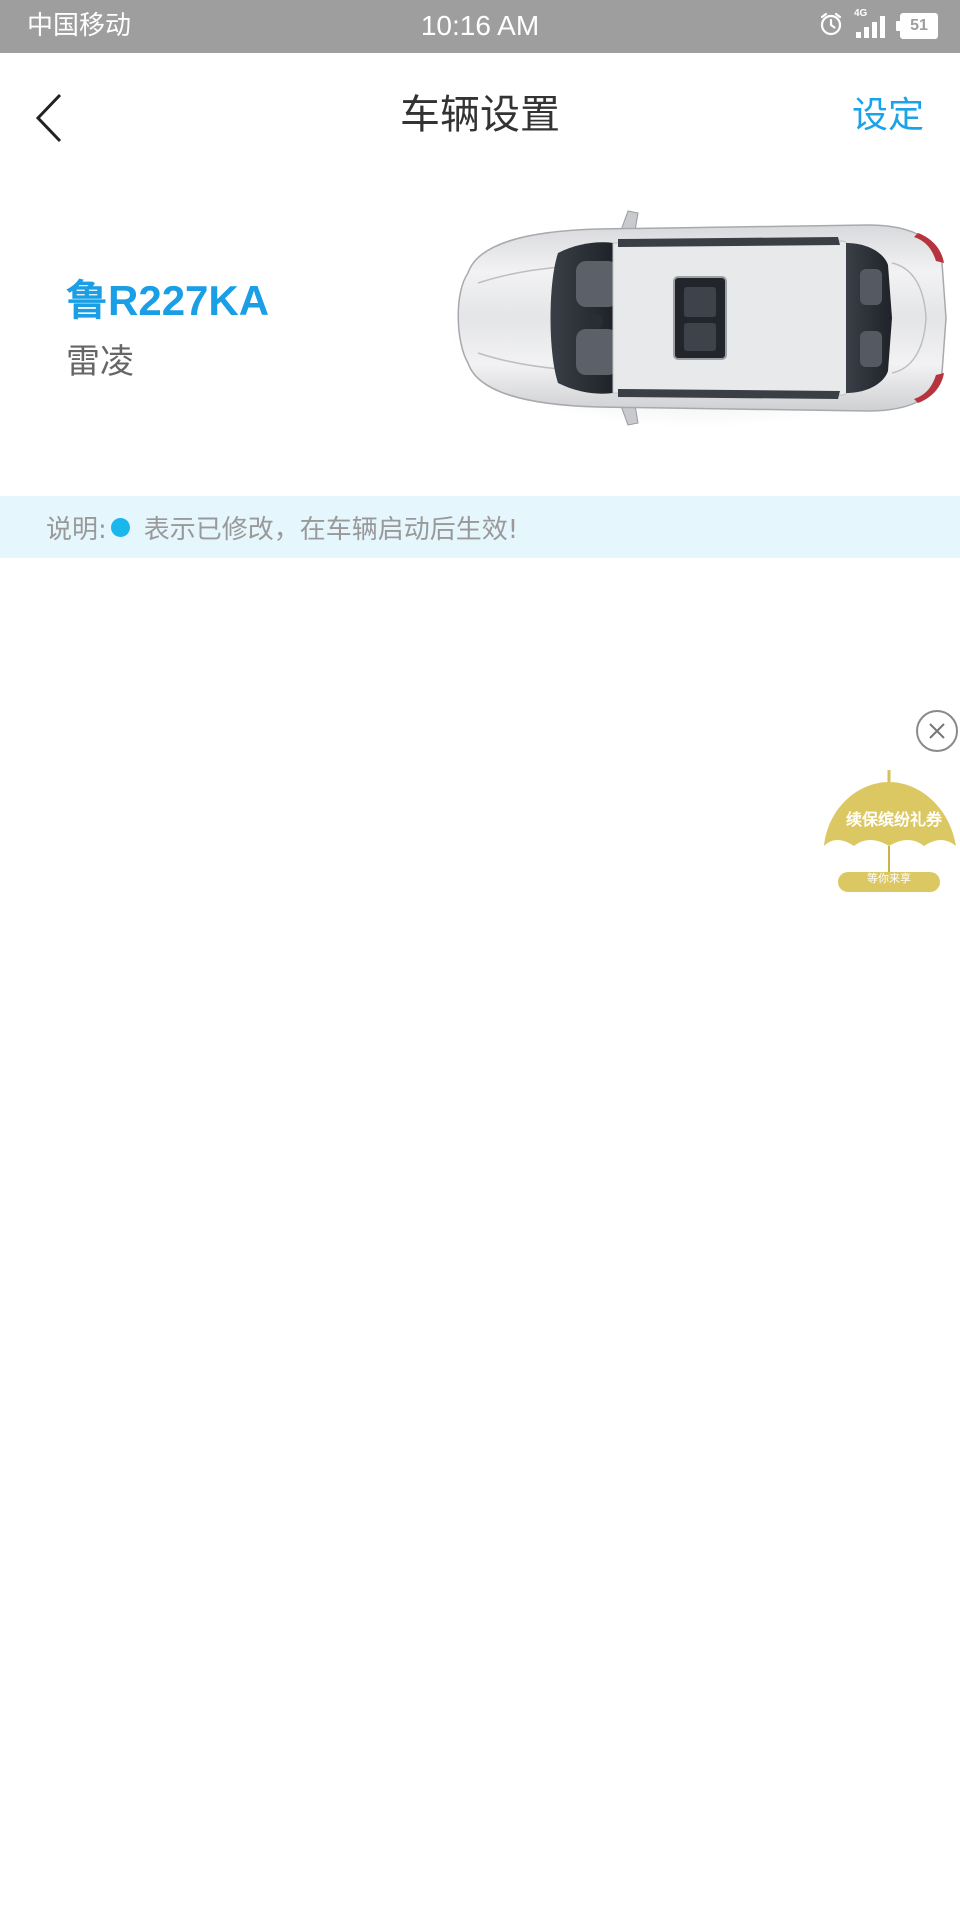 This screenshot has width=960, height=1920. I want to click on battery-icon: 51, so click(917, 26).